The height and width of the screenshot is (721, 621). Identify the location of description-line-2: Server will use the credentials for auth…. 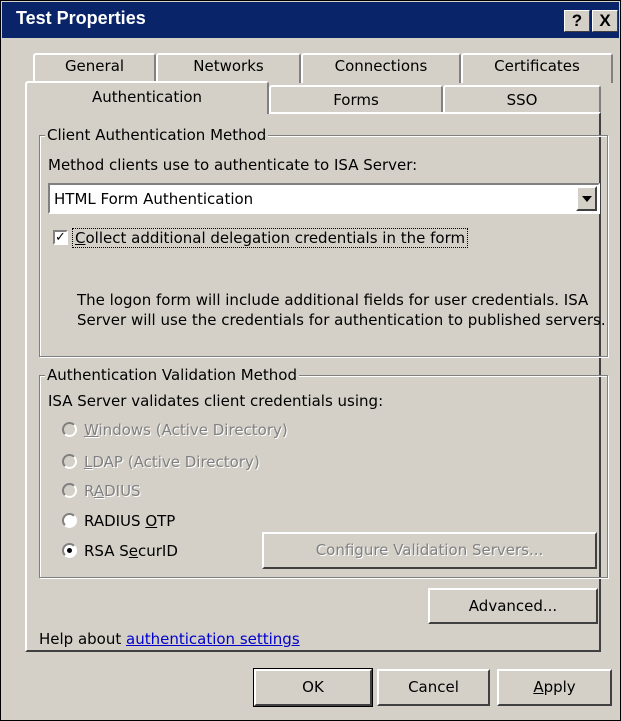
(341, 320).